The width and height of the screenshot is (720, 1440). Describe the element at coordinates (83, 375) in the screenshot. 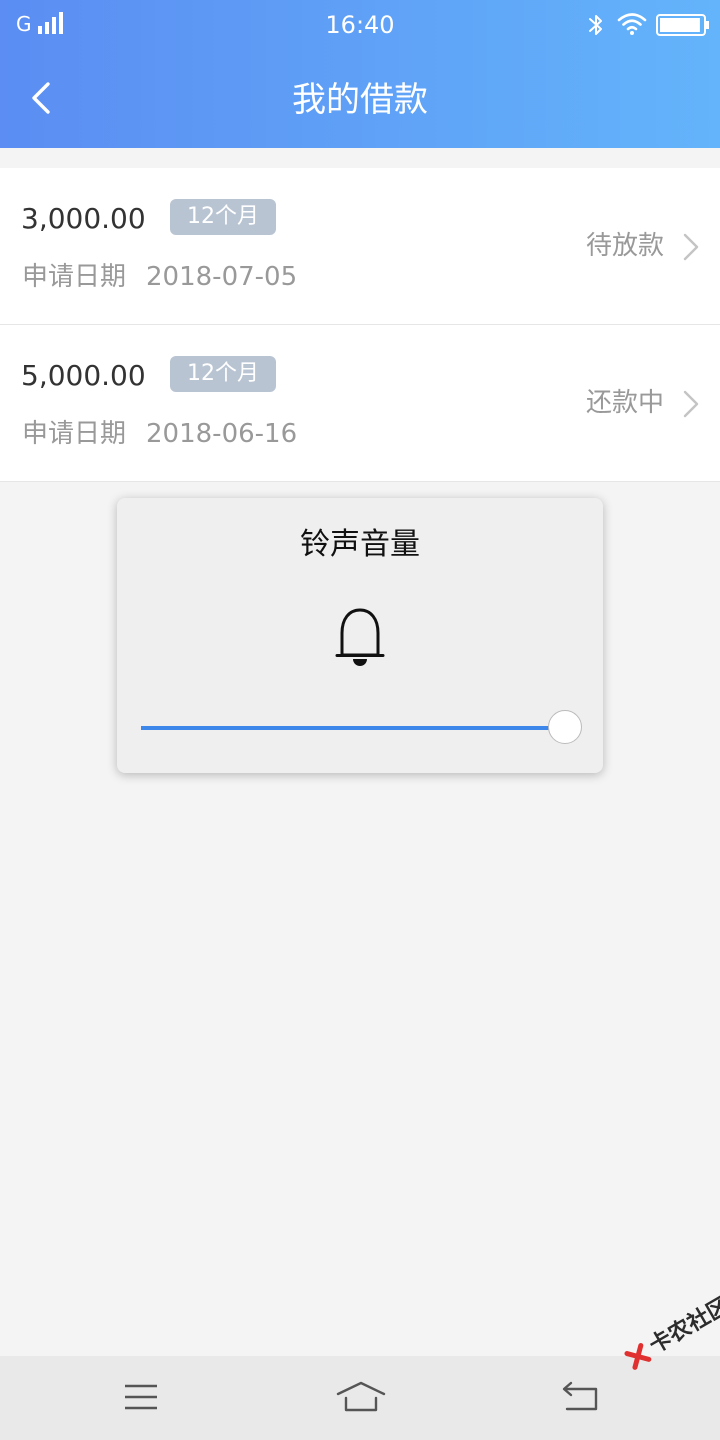

I see `loan-amount: 5,000.00` at that location.